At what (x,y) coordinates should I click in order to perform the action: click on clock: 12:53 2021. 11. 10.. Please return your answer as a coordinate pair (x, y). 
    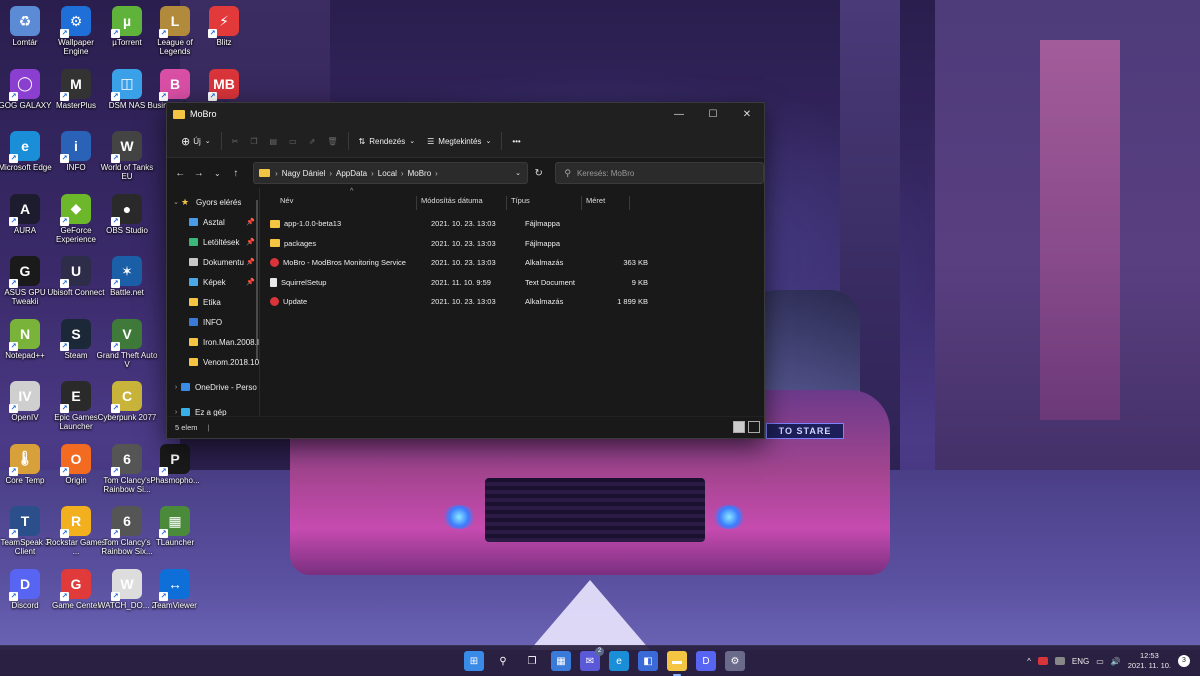
    Looking at the image, I should click on (1149, 661).